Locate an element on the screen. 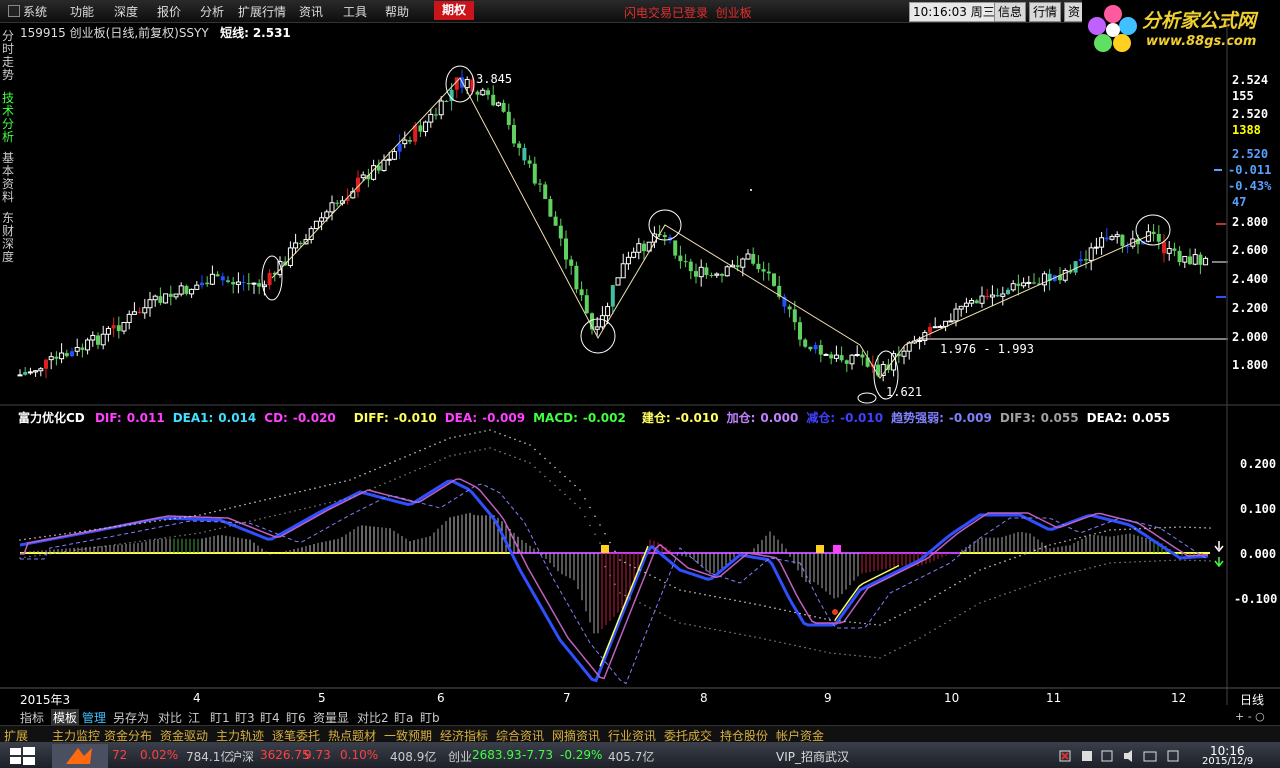 Image resolution: width=1280 pixels, height=768 pixels. toolbar-tab: 另存为 is located at coordinates (131, 717).